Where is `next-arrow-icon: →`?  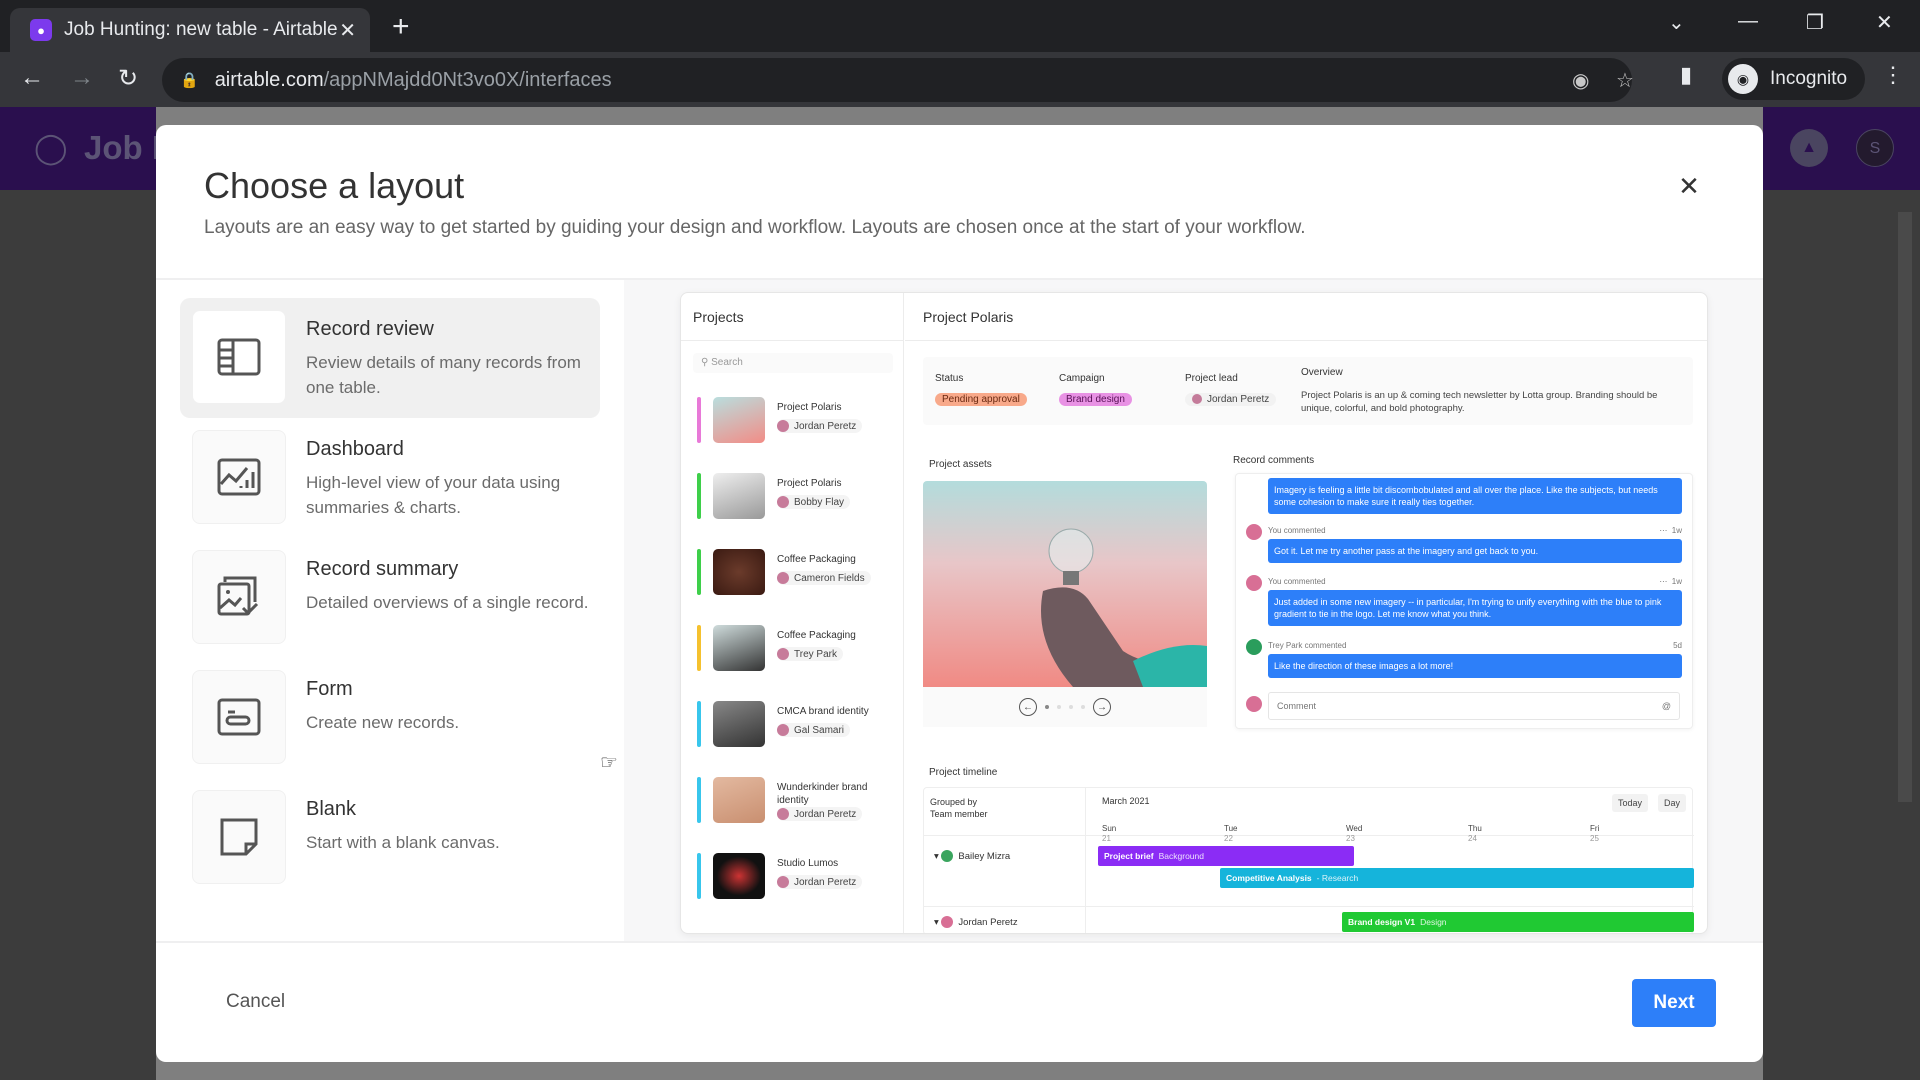
next-arrow-icon: → is located at coordinates (1102, 707).